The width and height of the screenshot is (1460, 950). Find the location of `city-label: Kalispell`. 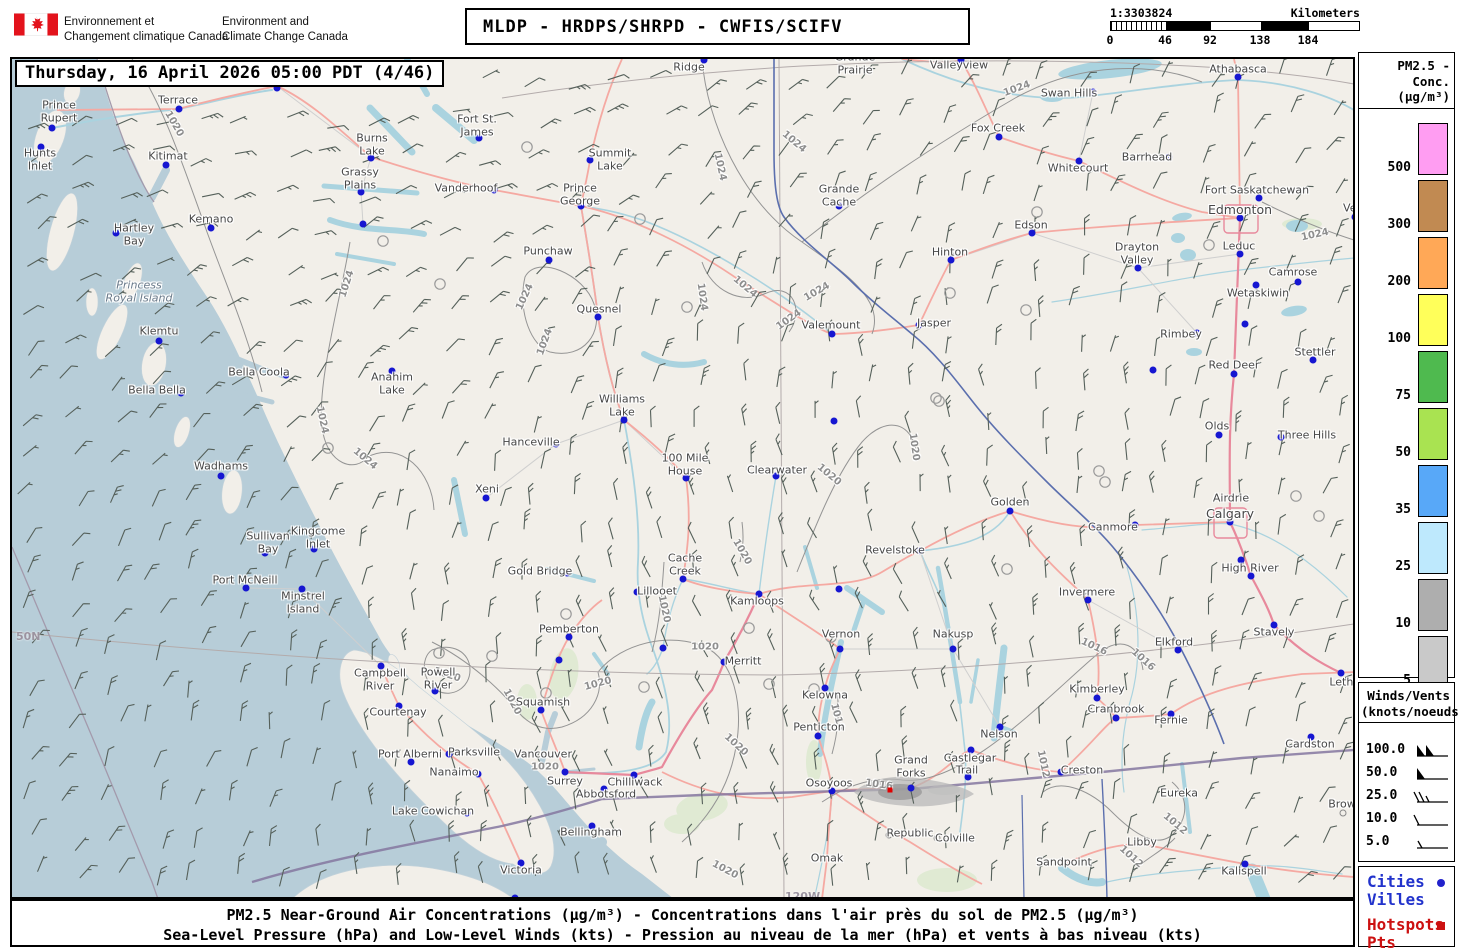

city-label: Kalispell is located at coordinates (1244, 871).